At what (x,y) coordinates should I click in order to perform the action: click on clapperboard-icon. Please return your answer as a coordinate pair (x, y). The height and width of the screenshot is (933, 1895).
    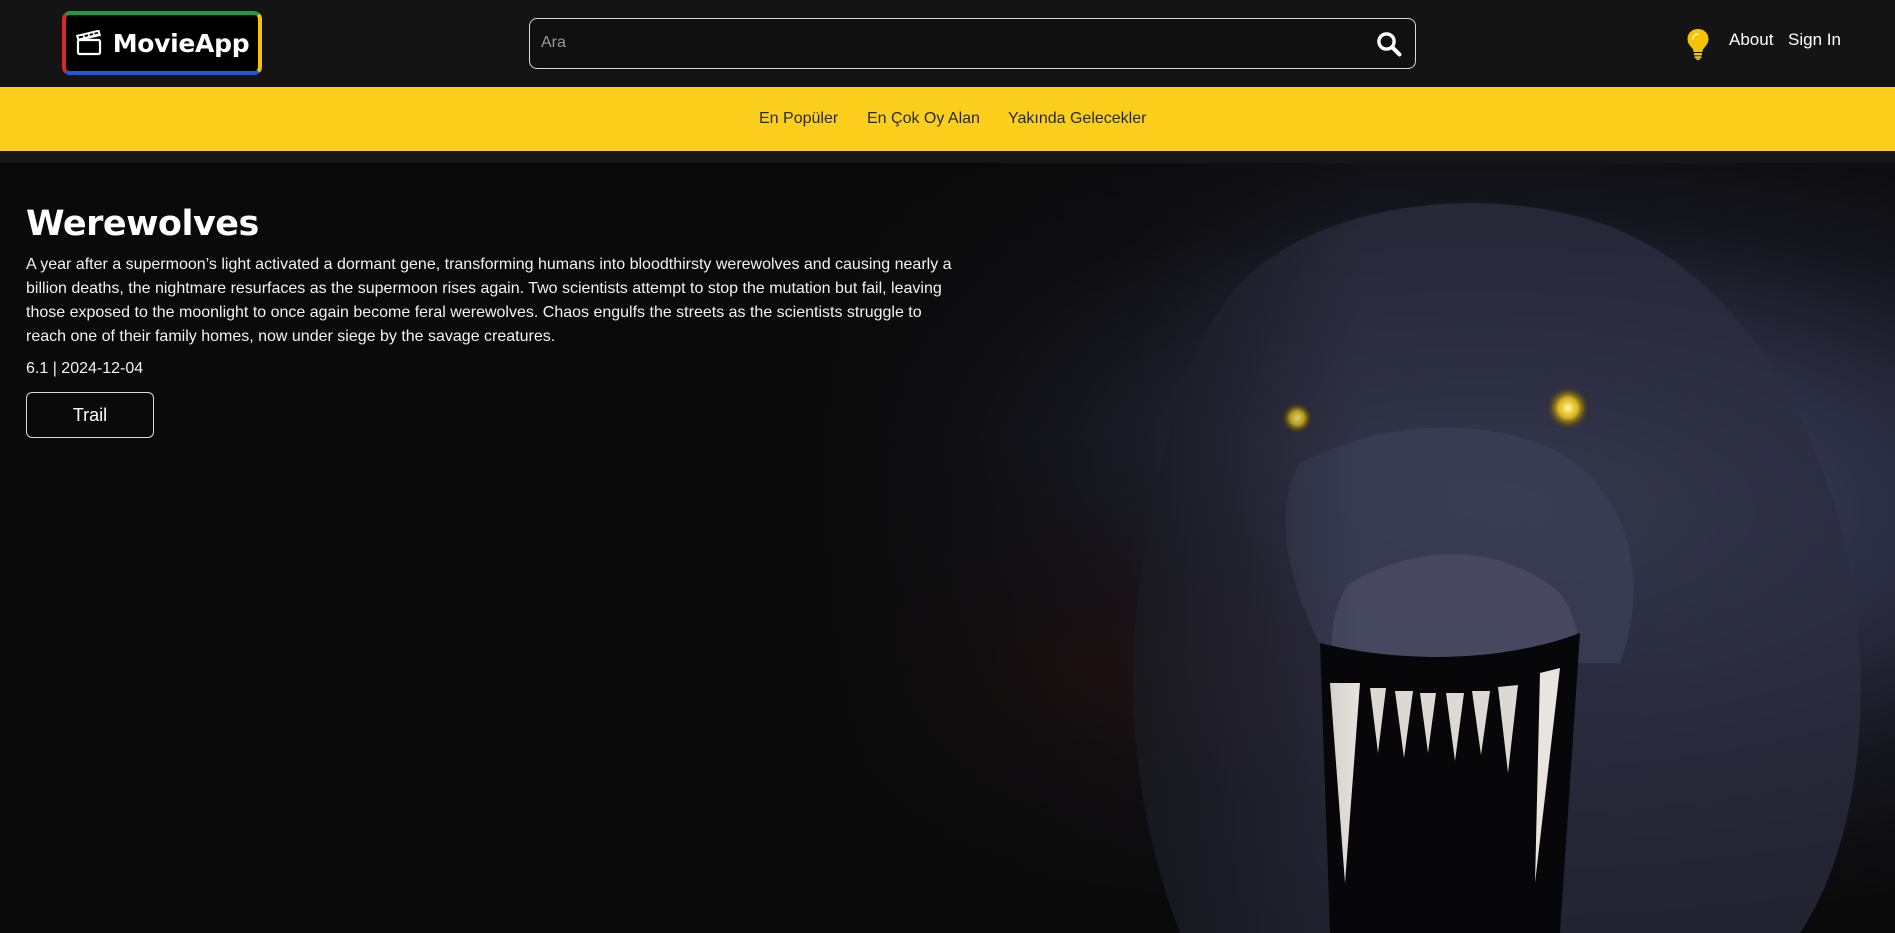
    Looking at the image, I should click on (88, 43).